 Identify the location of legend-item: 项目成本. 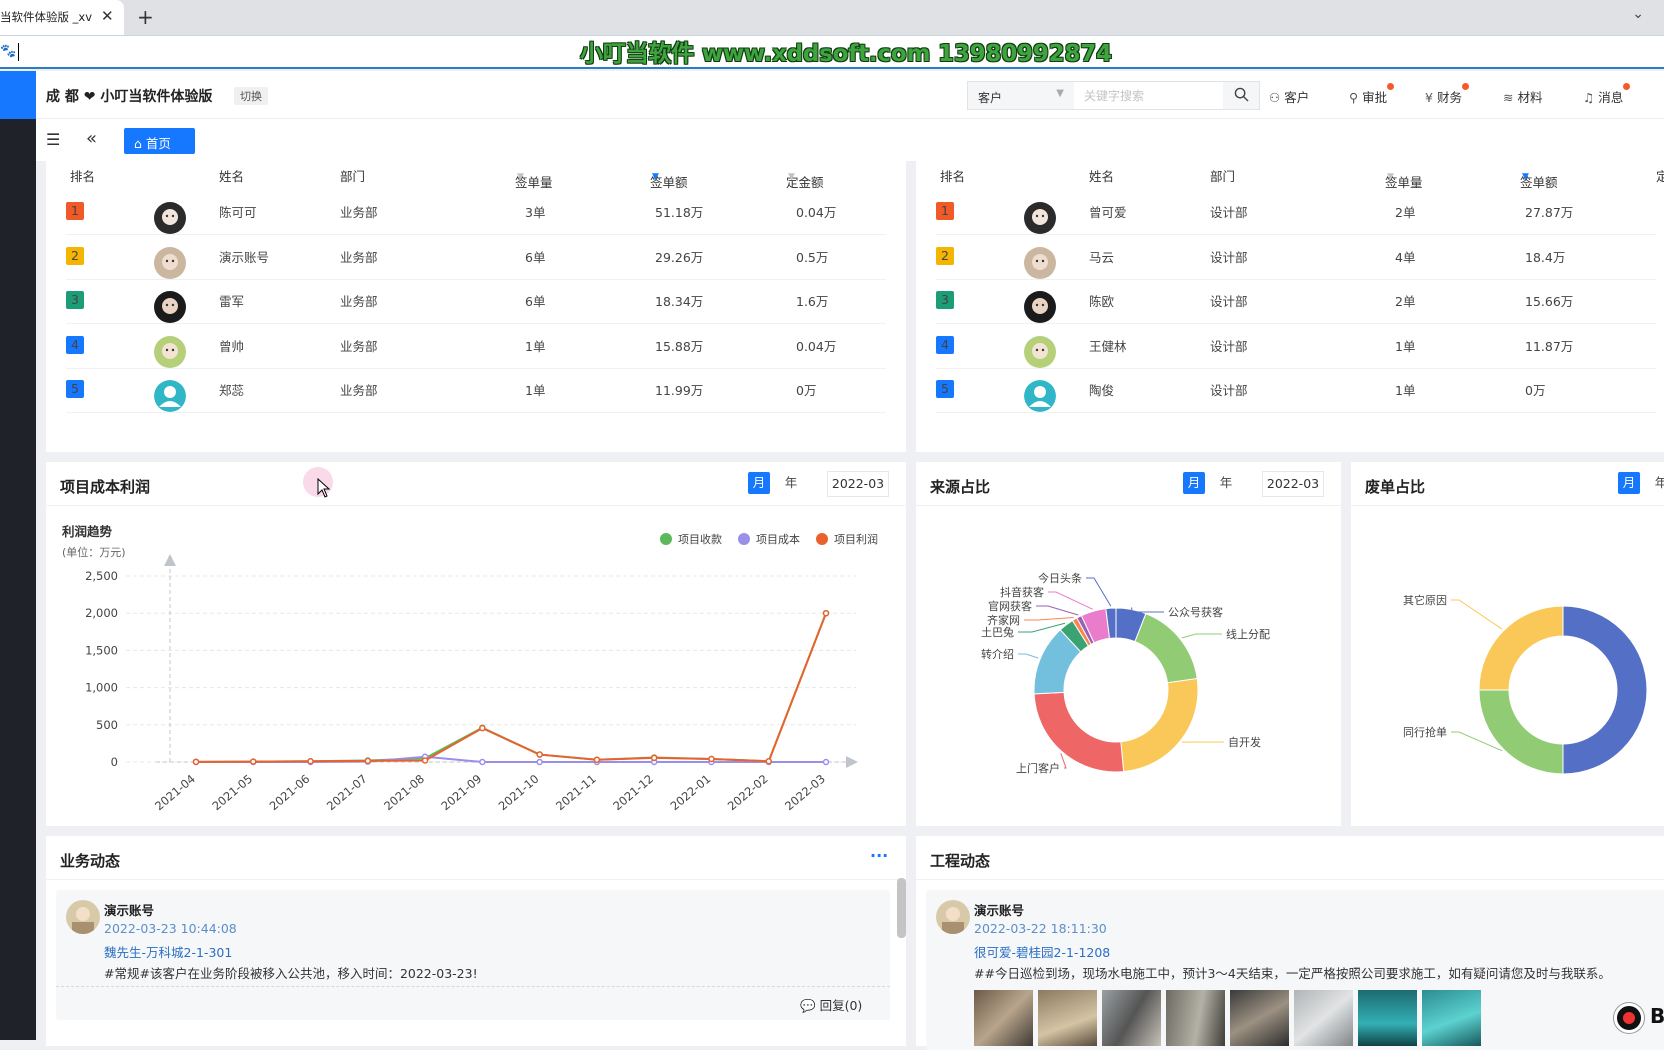
(769, 539).